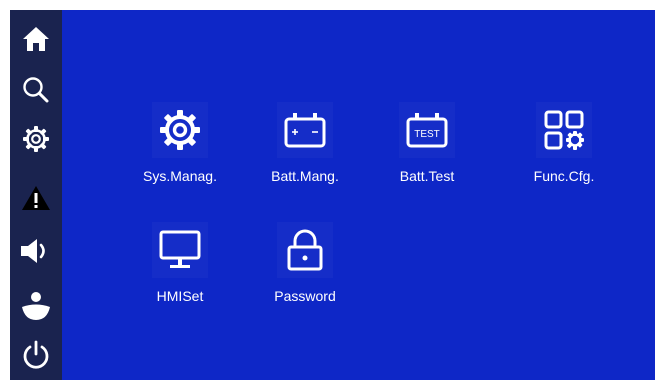  I want to click on sidebar-item-power, so click(36, 355).